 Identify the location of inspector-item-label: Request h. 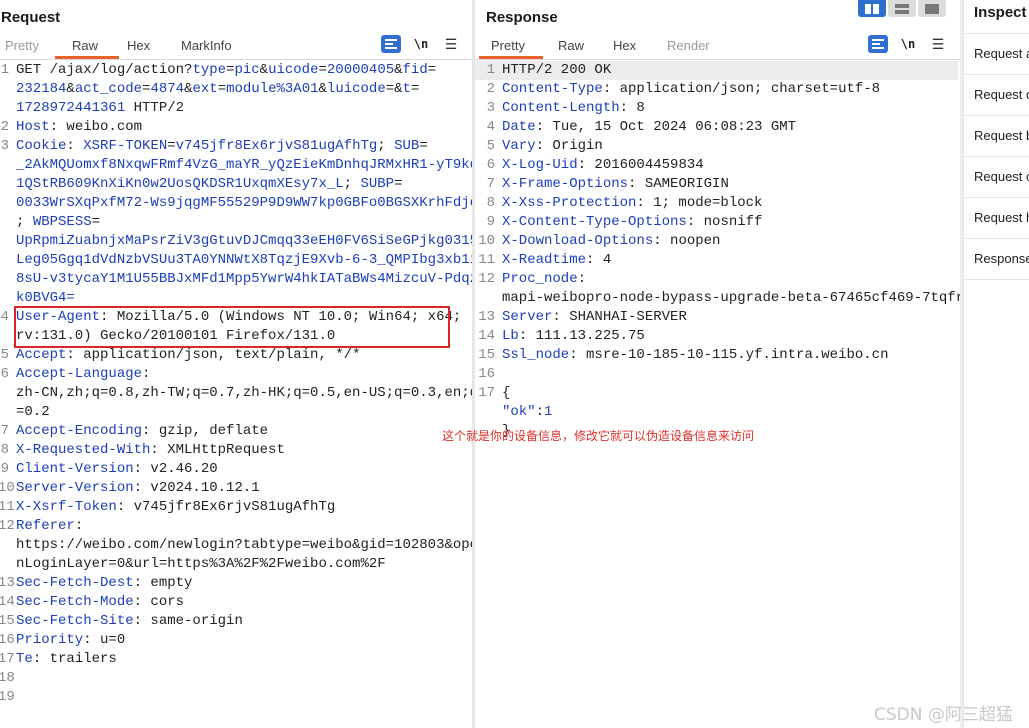
(1001, 217).